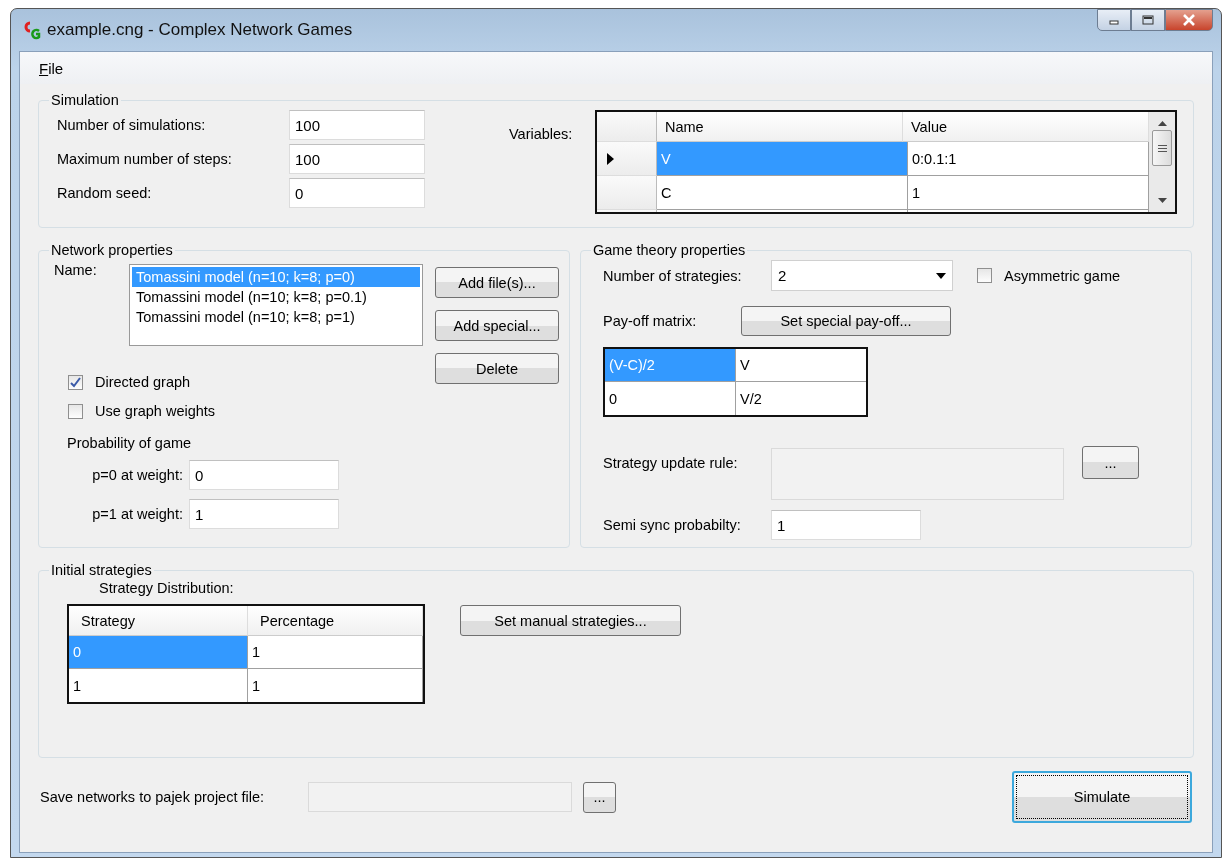  I want to click on scroll-down-icon, so click(1162, 201).